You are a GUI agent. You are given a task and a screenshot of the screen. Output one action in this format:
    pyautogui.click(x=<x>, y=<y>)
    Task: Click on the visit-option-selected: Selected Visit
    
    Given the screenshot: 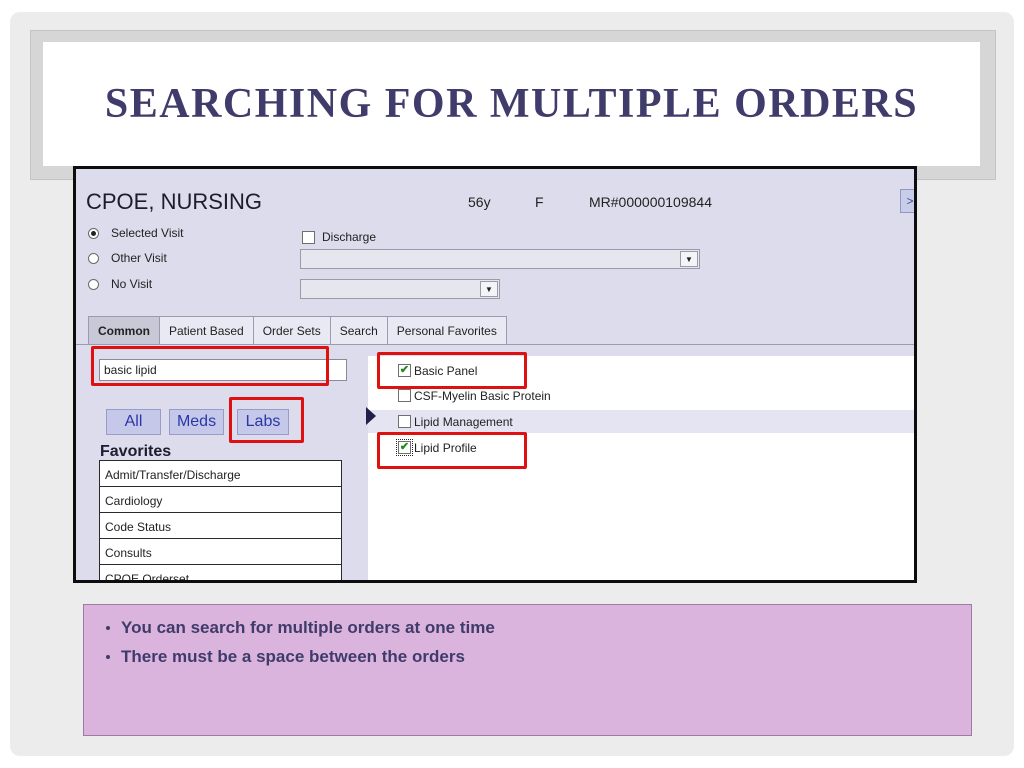 What is the action you would take?
    pyautogui.click(x=136, y=233)
    